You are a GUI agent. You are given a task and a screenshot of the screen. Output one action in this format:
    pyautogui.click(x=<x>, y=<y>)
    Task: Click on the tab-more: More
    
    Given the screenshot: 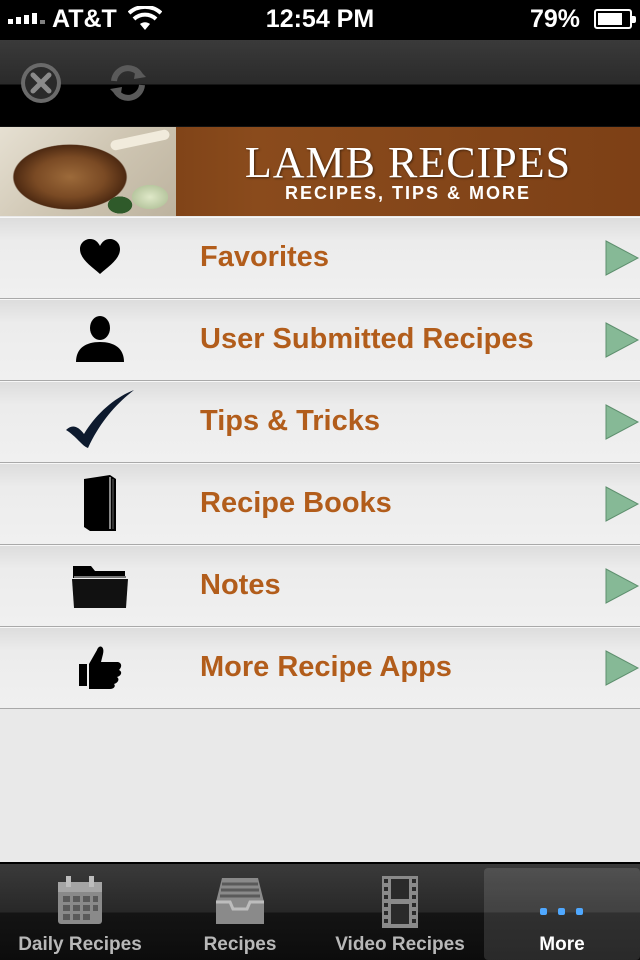 What is the action you would take?
    pyautogui.click(x=562, y=914)
    